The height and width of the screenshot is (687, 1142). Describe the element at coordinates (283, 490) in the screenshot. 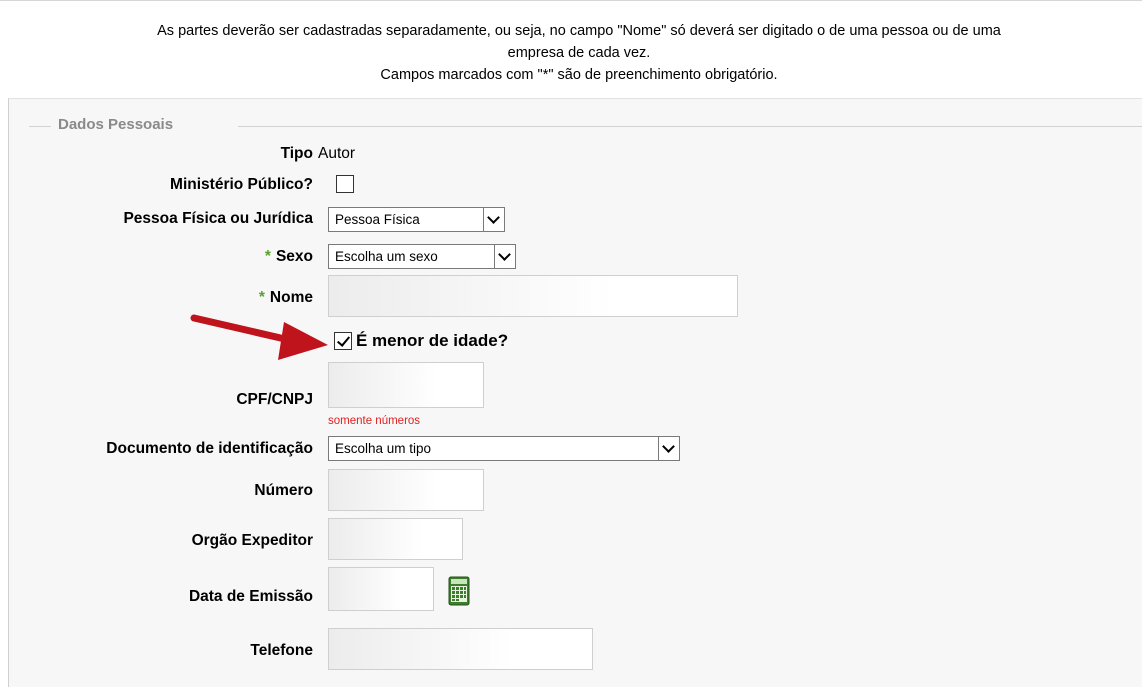

I see `numero-label: Número` at that location.